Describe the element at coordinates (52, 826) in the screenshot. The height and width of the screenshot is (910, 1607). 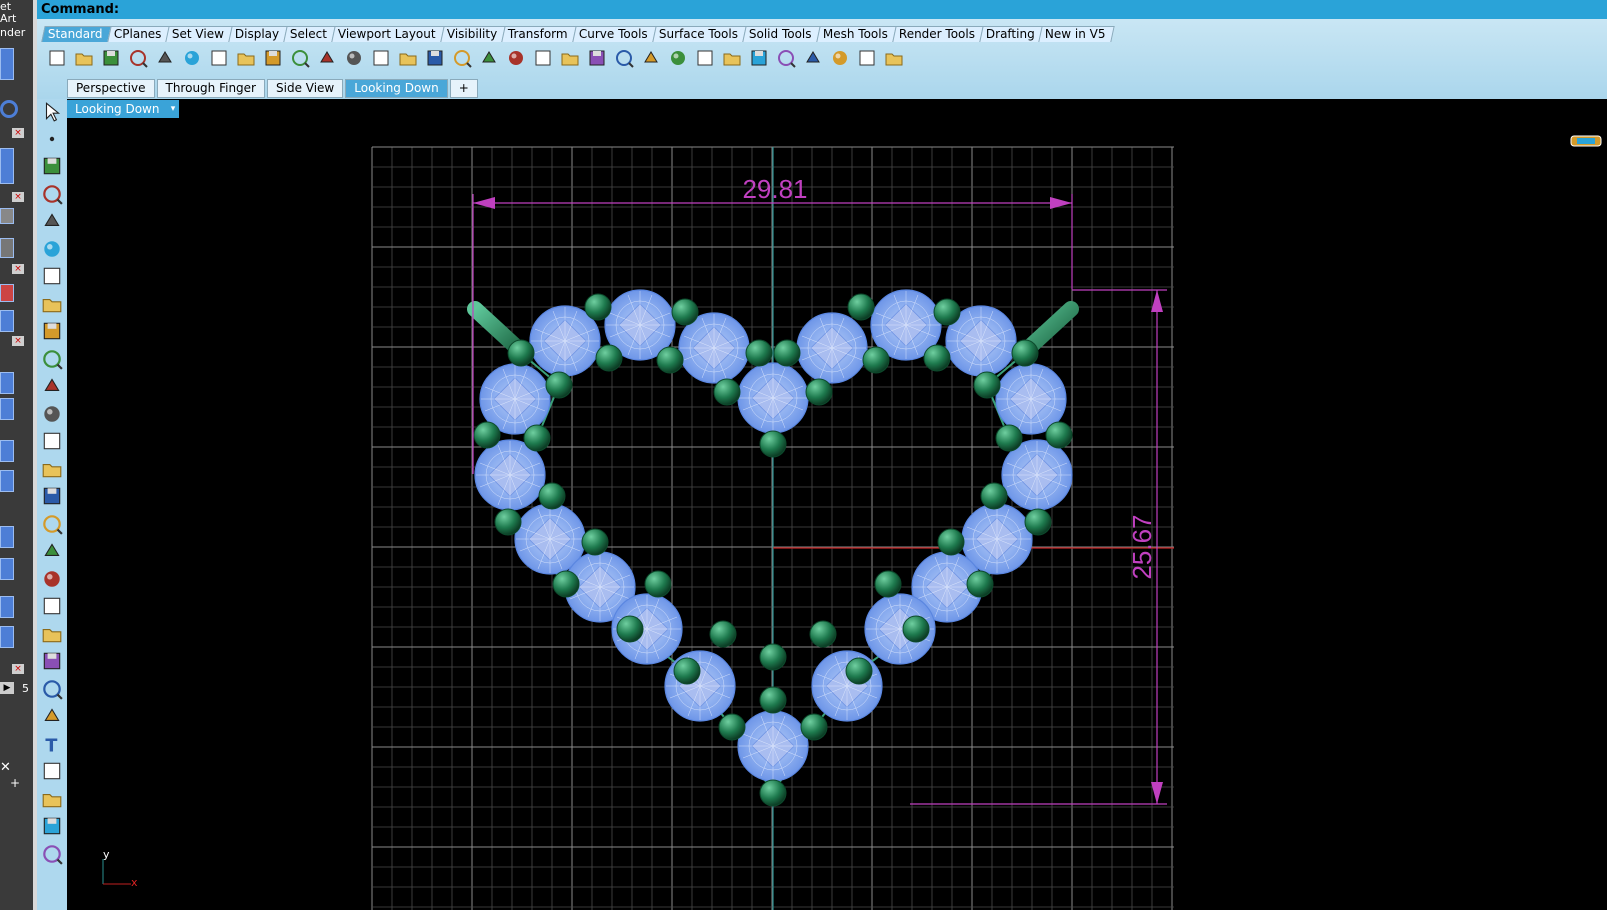
I see `analyze-icon` at that location.